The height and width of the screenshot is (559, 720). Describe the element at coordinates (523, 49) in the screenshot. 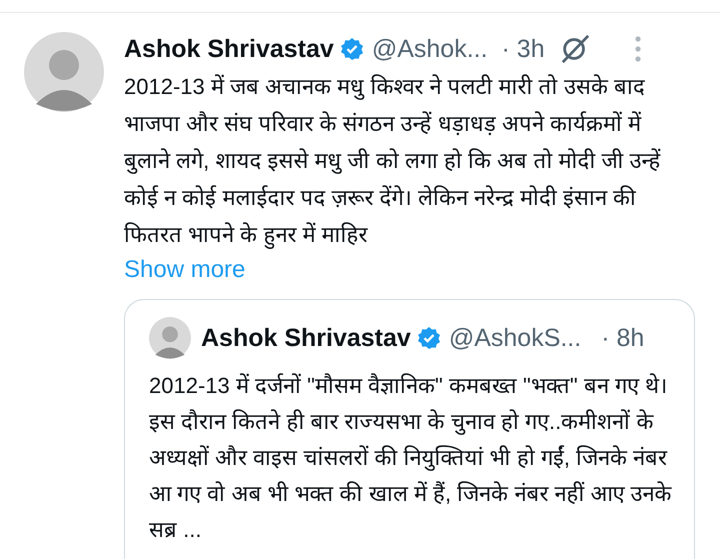

I see `post-time: · 3h` at that location.